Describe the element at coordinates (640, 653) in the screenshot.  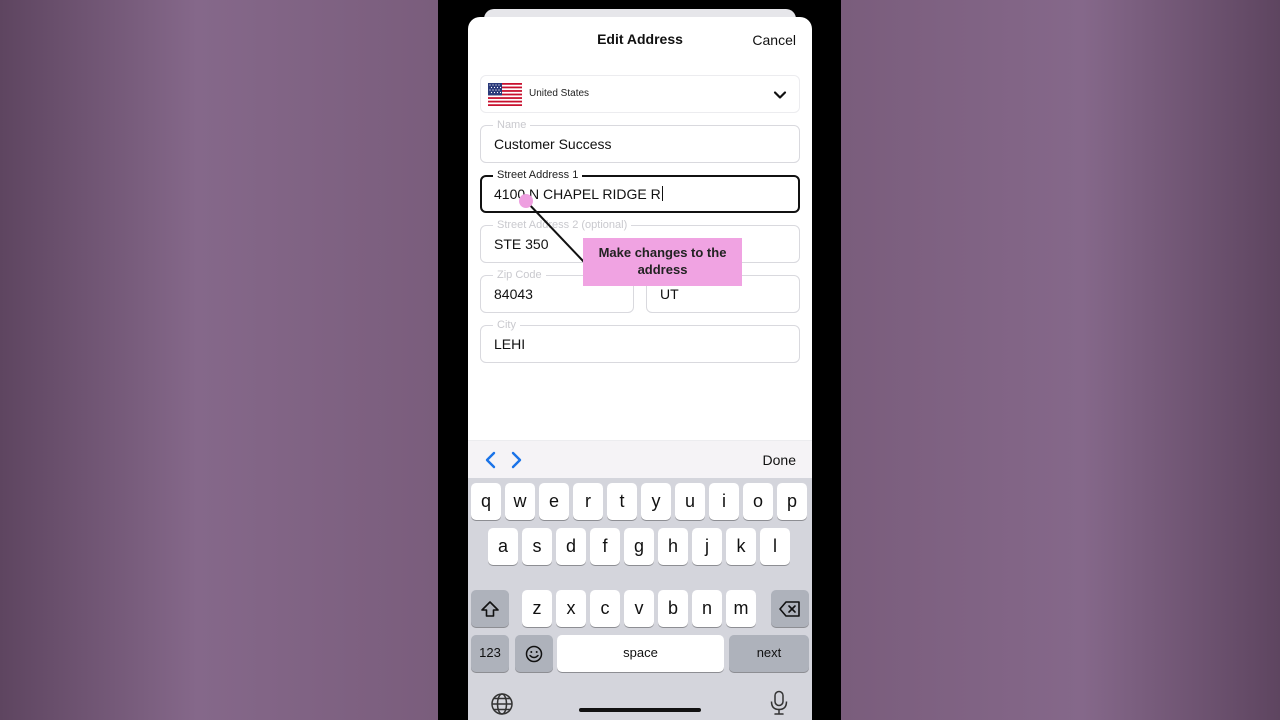
I see `space-key: space` at that location.